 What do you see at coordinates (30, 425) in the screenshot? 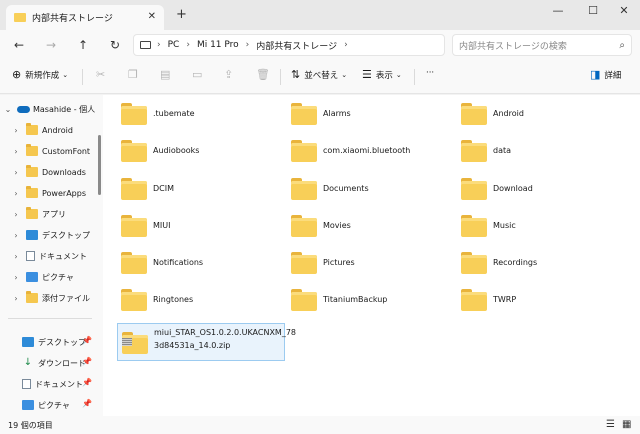
I see `item-count: 19 個の項目` at bounding box center [30, 425].